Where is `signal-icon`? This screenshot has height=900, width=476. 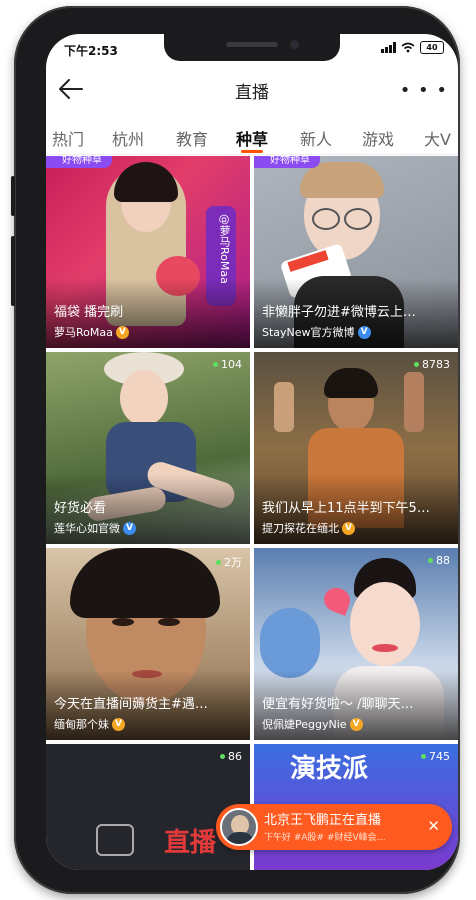 signal-icon is located at coordinates (388, 47).